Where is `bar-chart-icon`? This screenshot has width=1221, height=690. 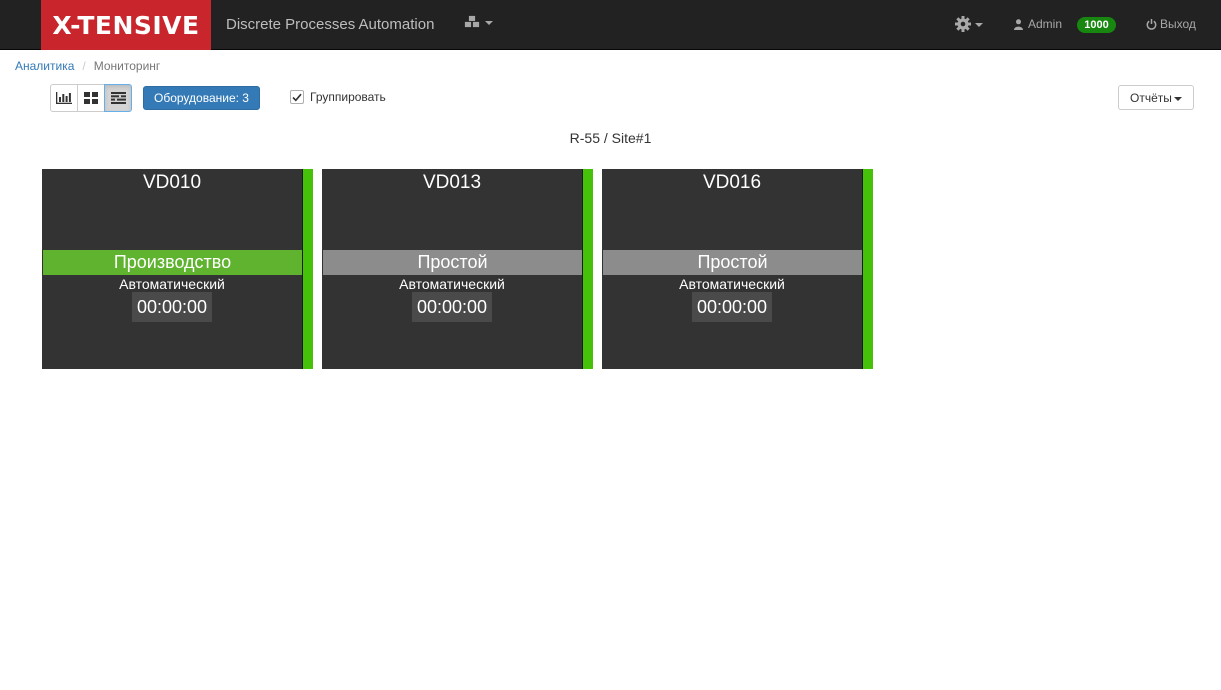 bar-chart-icon is located at coordinates (64, 98).